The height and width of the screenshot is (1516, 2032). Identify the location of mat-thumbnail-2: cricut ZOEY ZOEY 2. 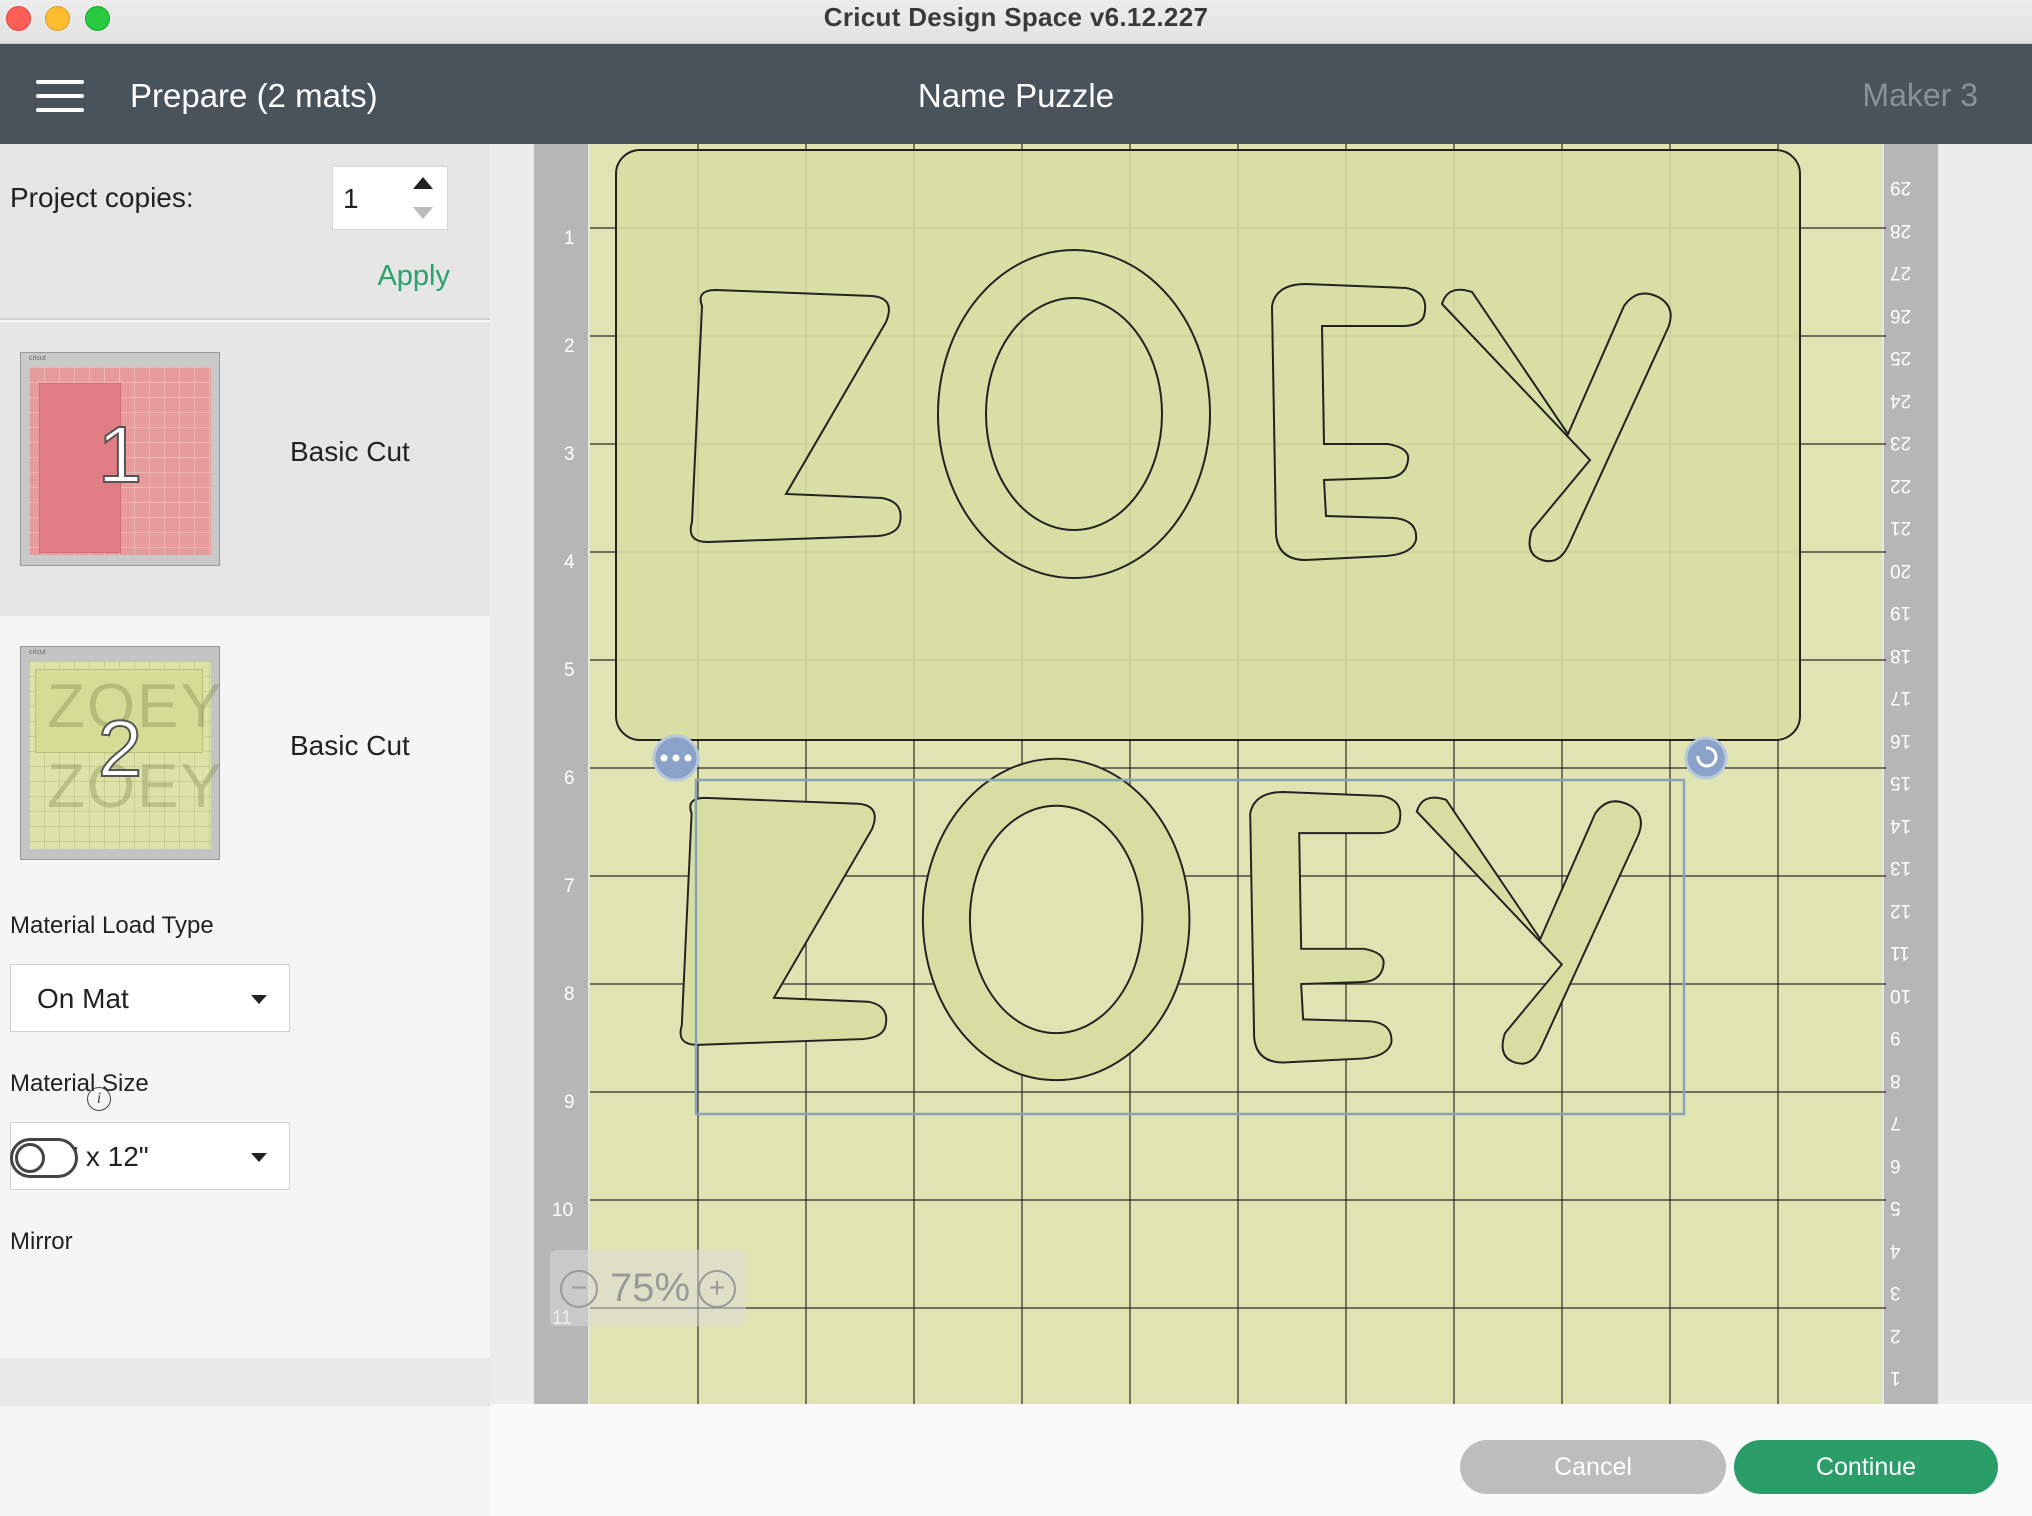
(121, 753).